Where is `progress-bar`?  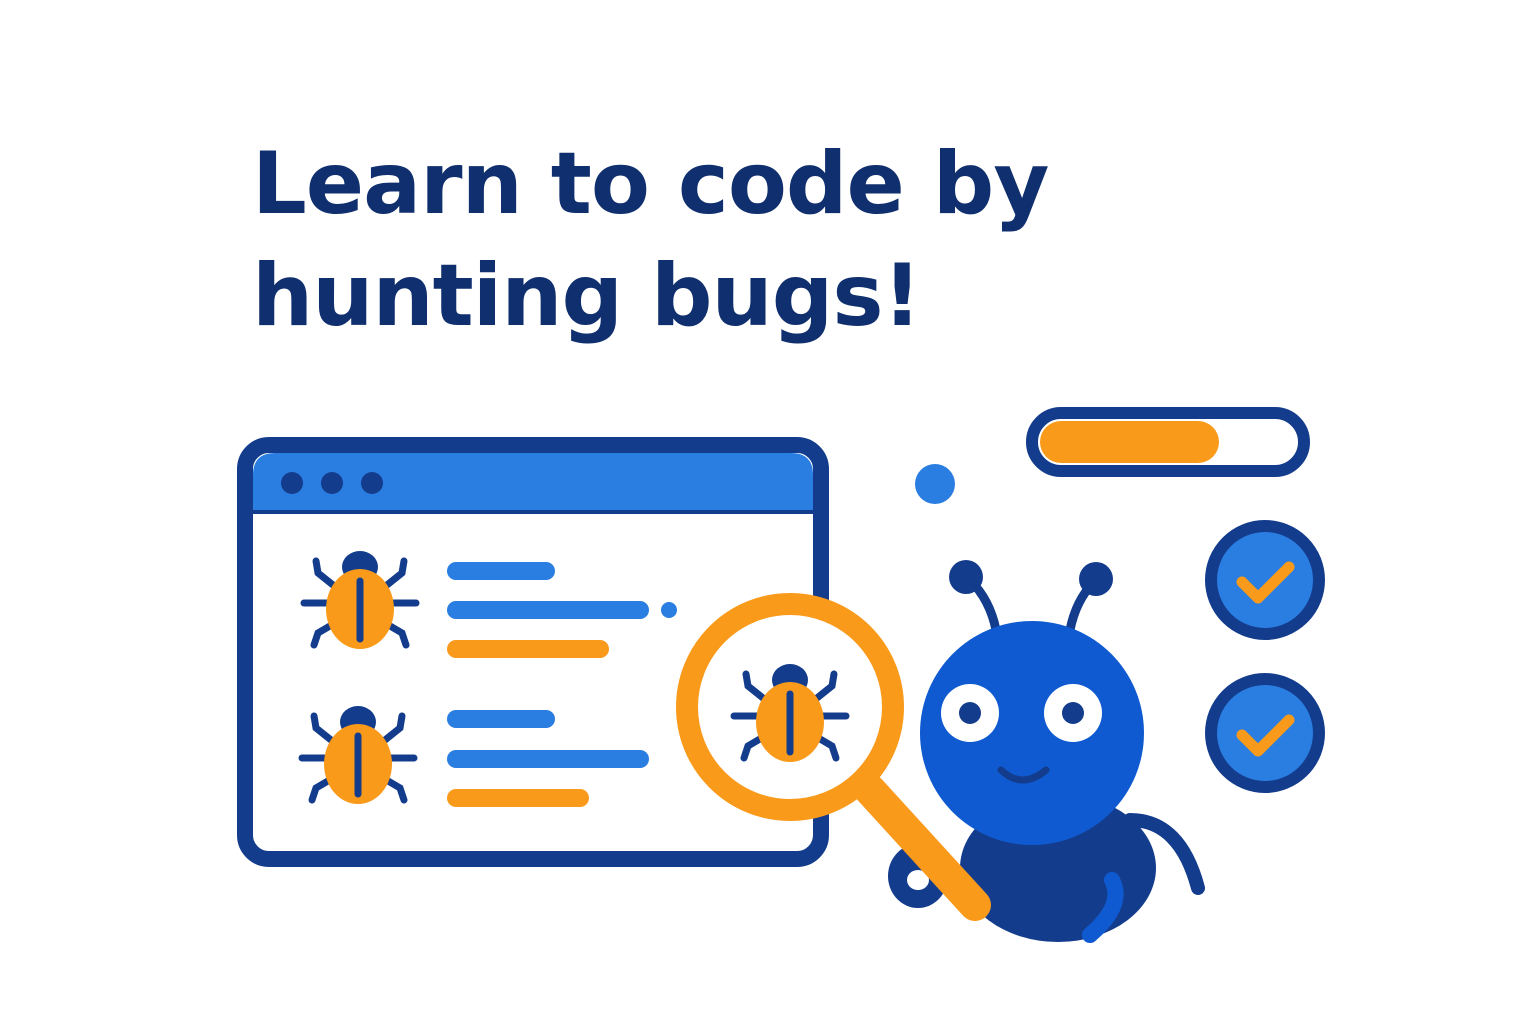
progress-bar is located at coordinates (1168, 442).